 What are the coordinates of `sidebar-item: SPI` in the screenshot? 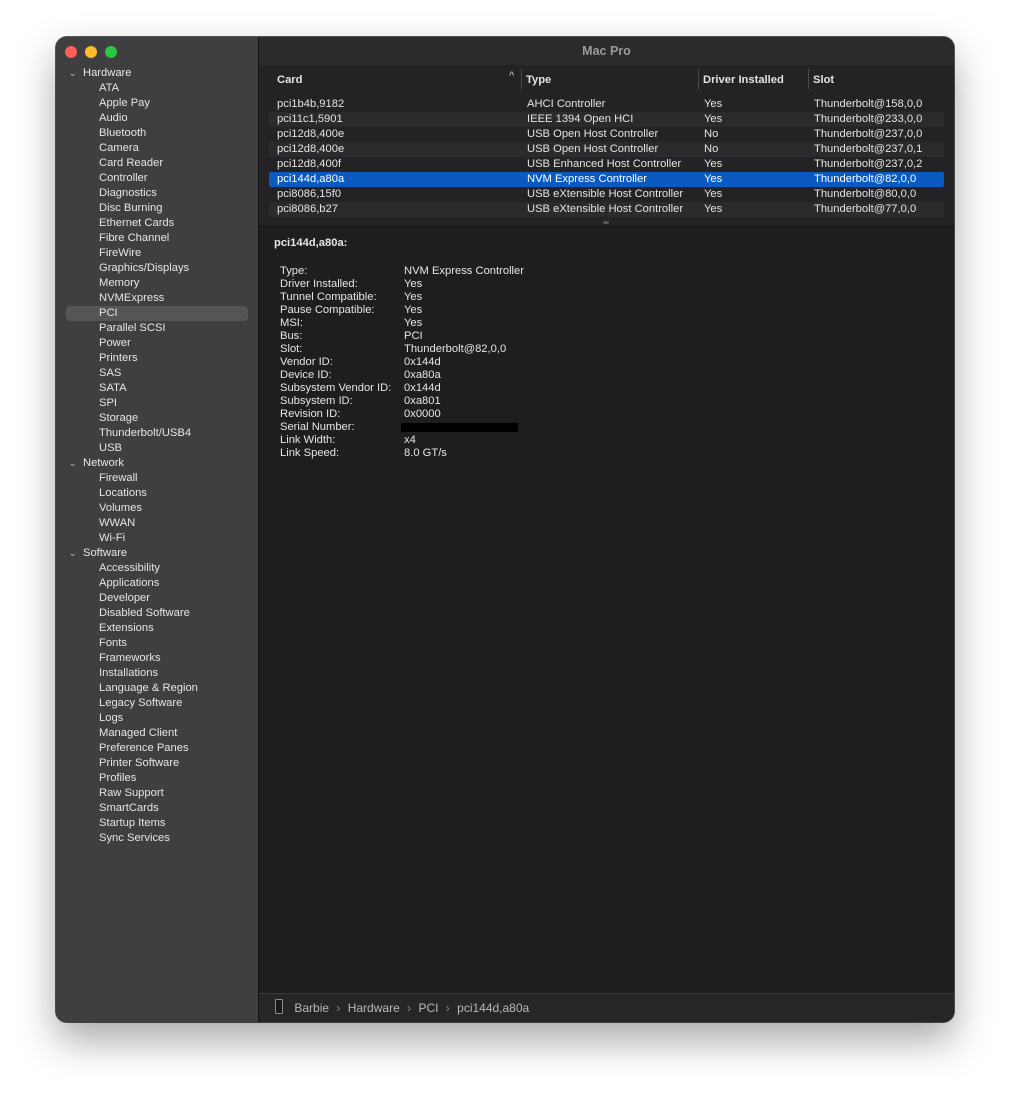 It's located at (157, 403).